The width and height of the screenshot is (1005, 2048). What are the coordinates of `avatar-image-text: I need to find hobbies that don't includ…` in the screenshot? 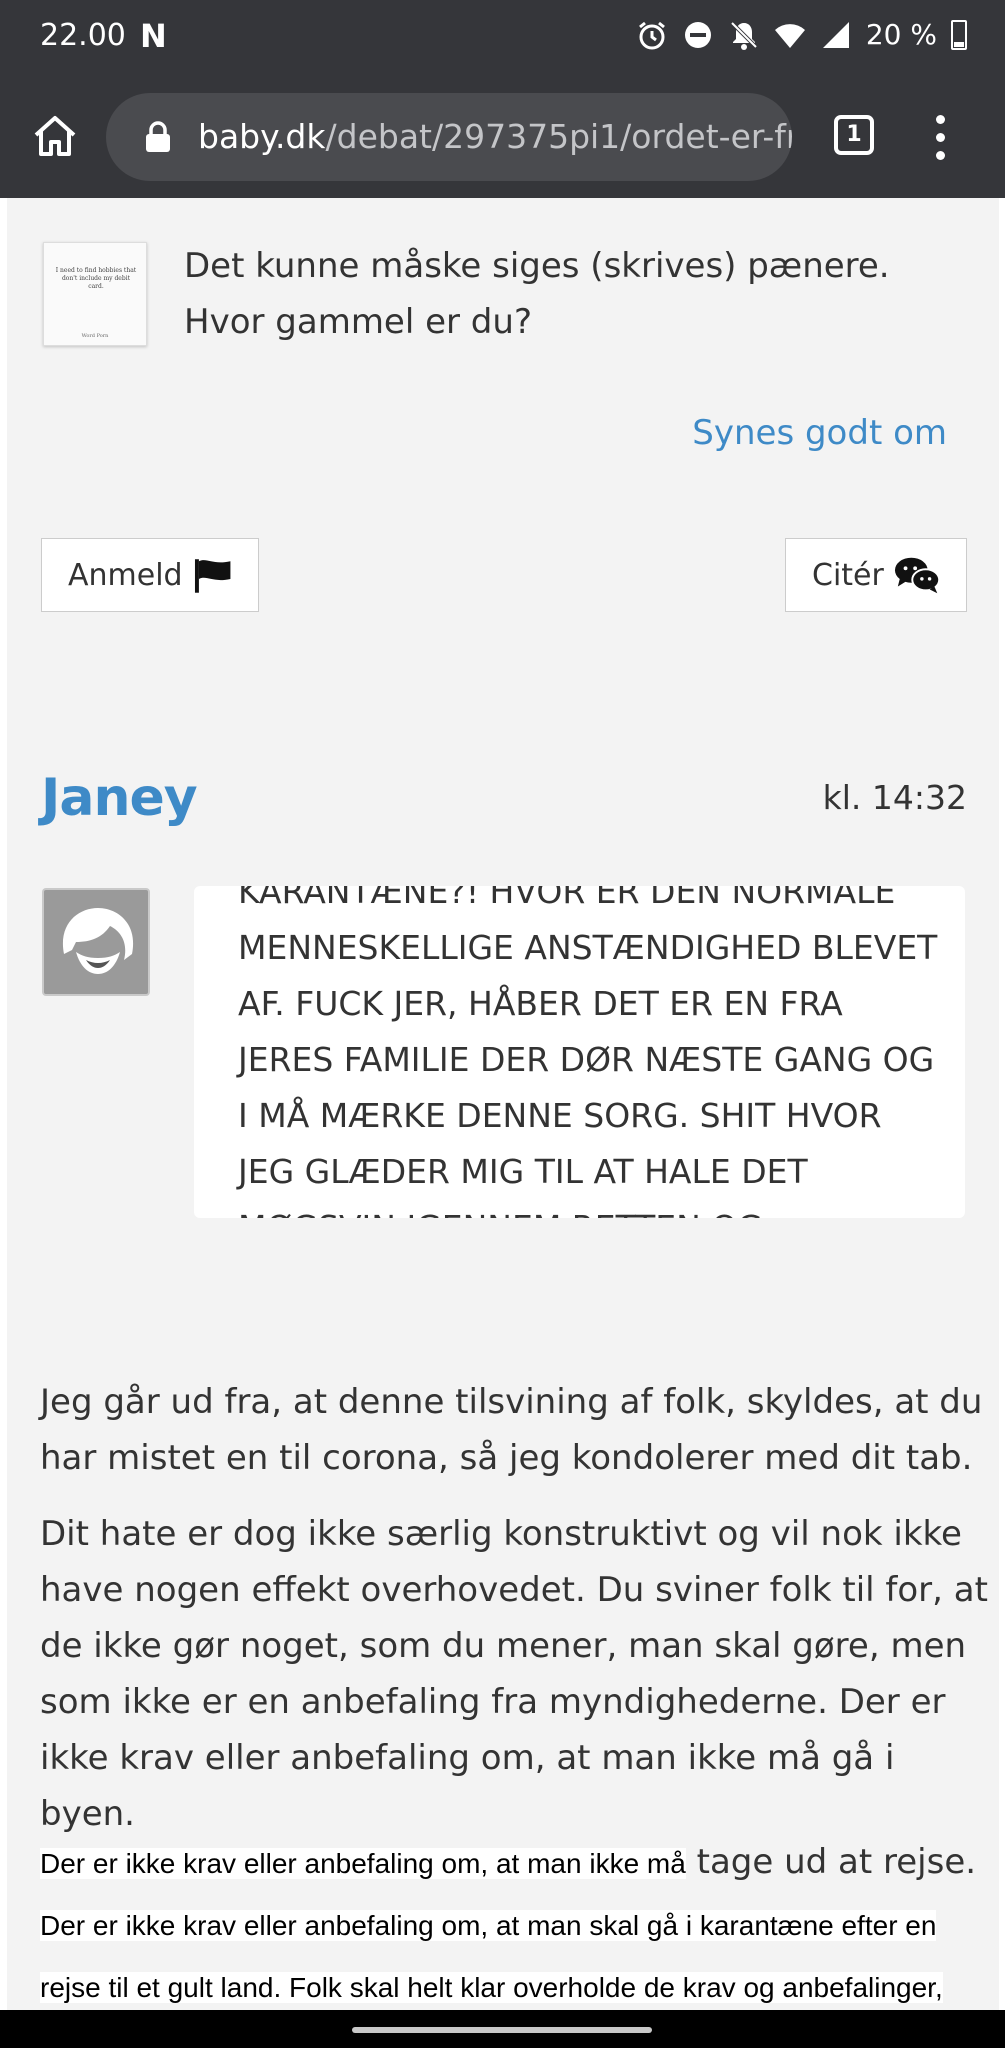 It's located at (96, 278).